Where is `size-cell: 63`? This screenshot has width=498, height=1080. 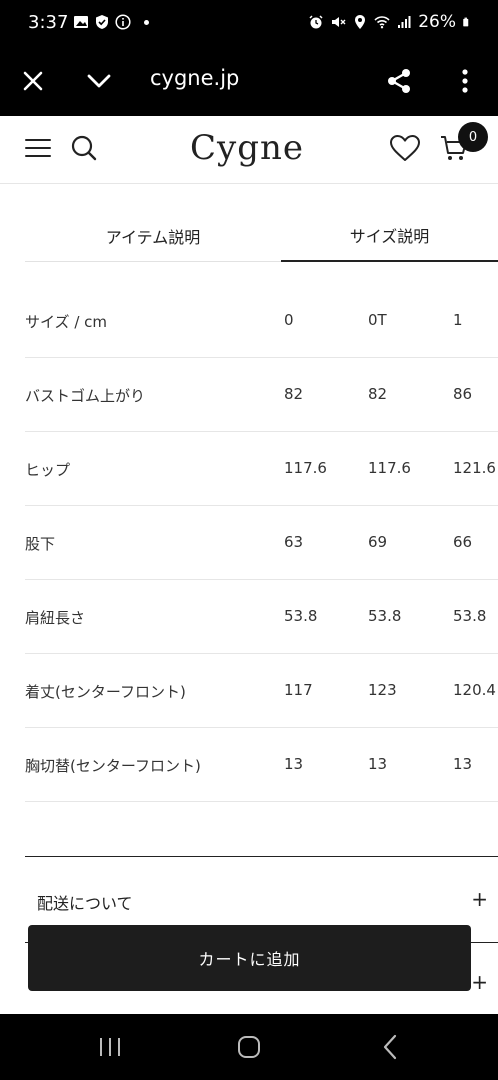
size-cell: 63 is located at coordinates (294, 542).